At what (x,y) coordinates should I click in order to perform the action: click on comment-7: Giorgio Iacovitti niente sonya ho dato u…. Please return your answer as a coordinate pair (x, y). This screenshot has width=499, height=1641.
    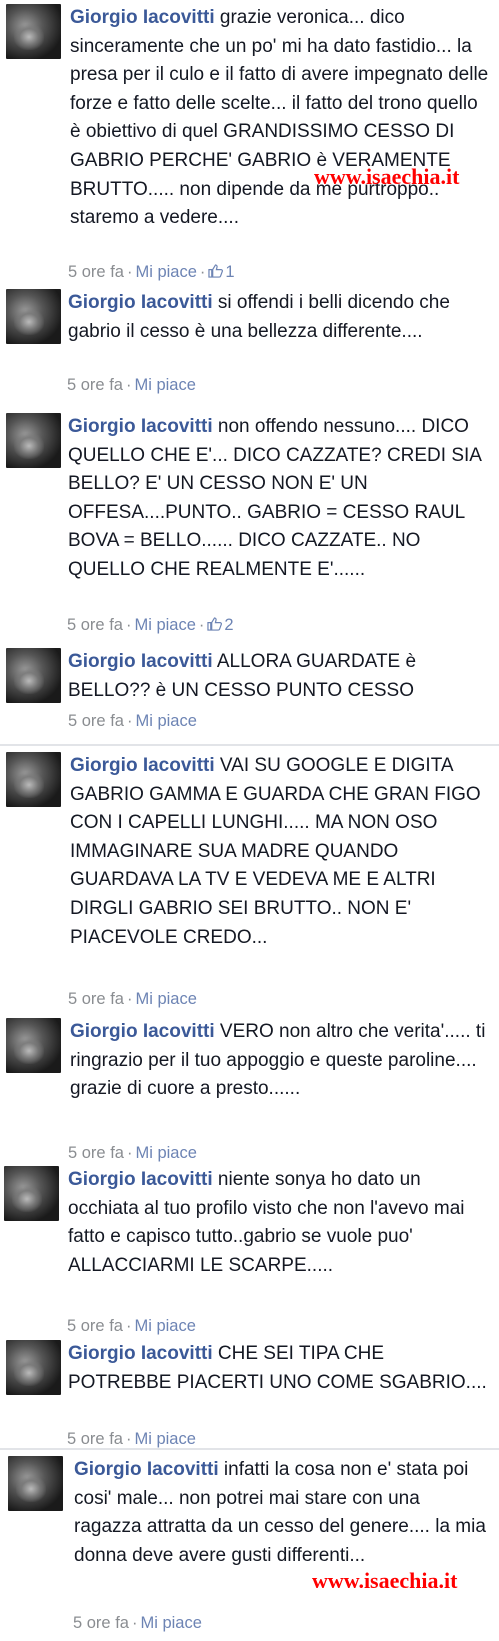
    Looking at the image, I should click on (249, 1249).